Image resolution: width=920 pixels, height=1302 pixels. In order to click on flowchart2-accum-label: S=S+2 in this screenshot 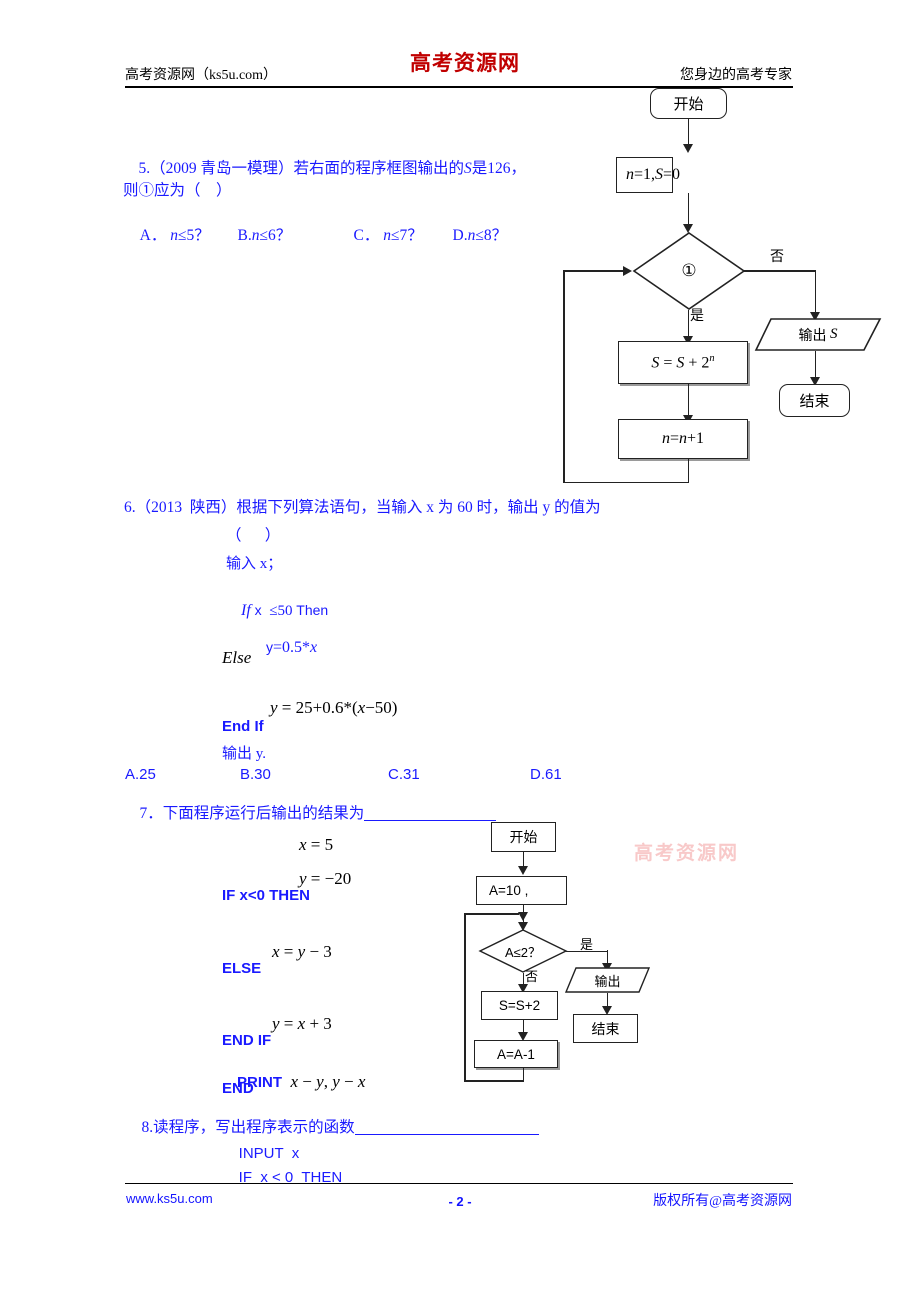, I will do `click(519, 1005)`.